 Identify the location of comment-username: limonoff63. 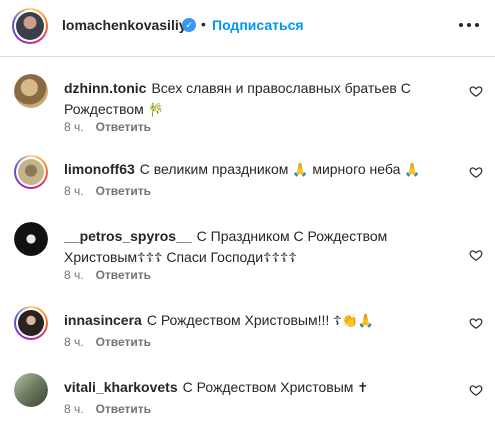
(99, 169).